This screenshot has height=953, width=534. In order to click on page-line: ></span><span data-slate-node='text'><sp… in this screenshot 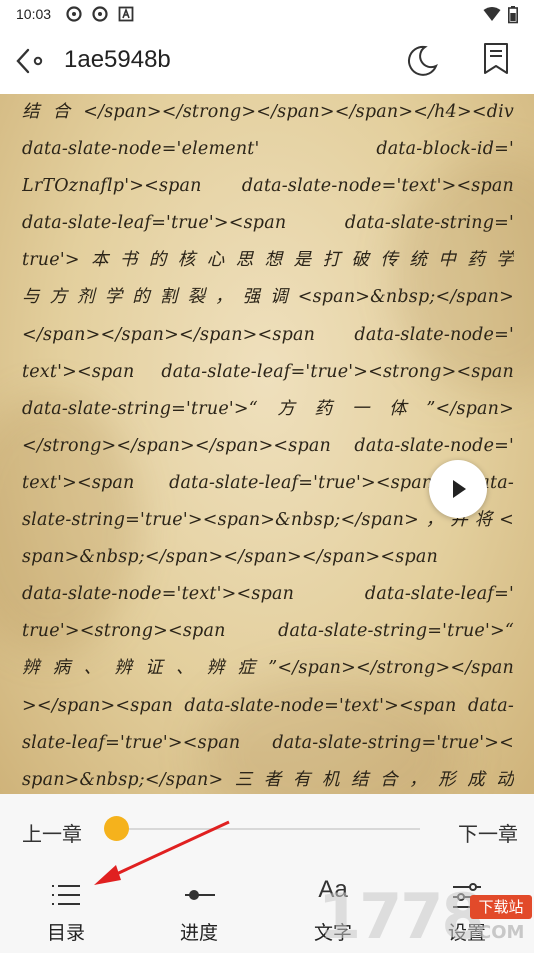, I will do `click(268, 705)`.